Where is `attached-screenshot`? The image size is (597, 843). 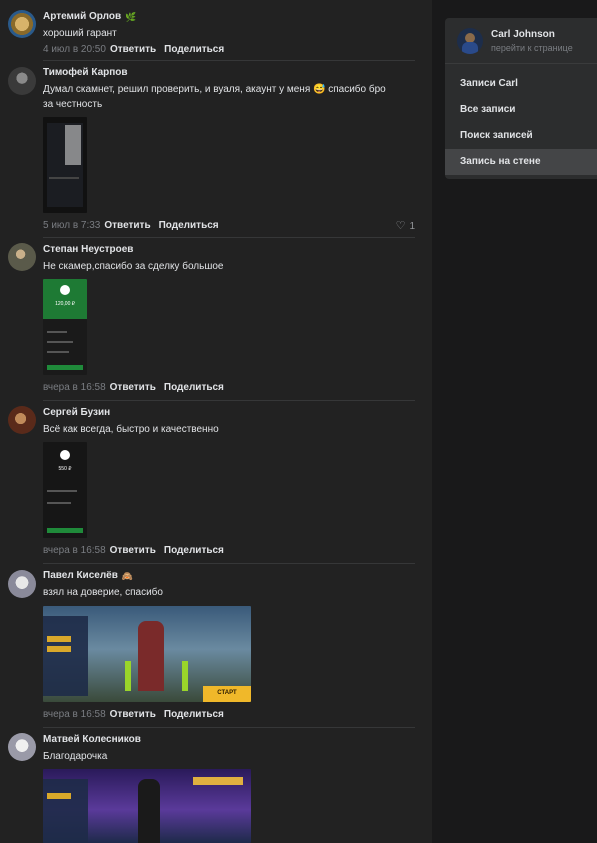
attached-screenshot is located at coordinates (65, 165).